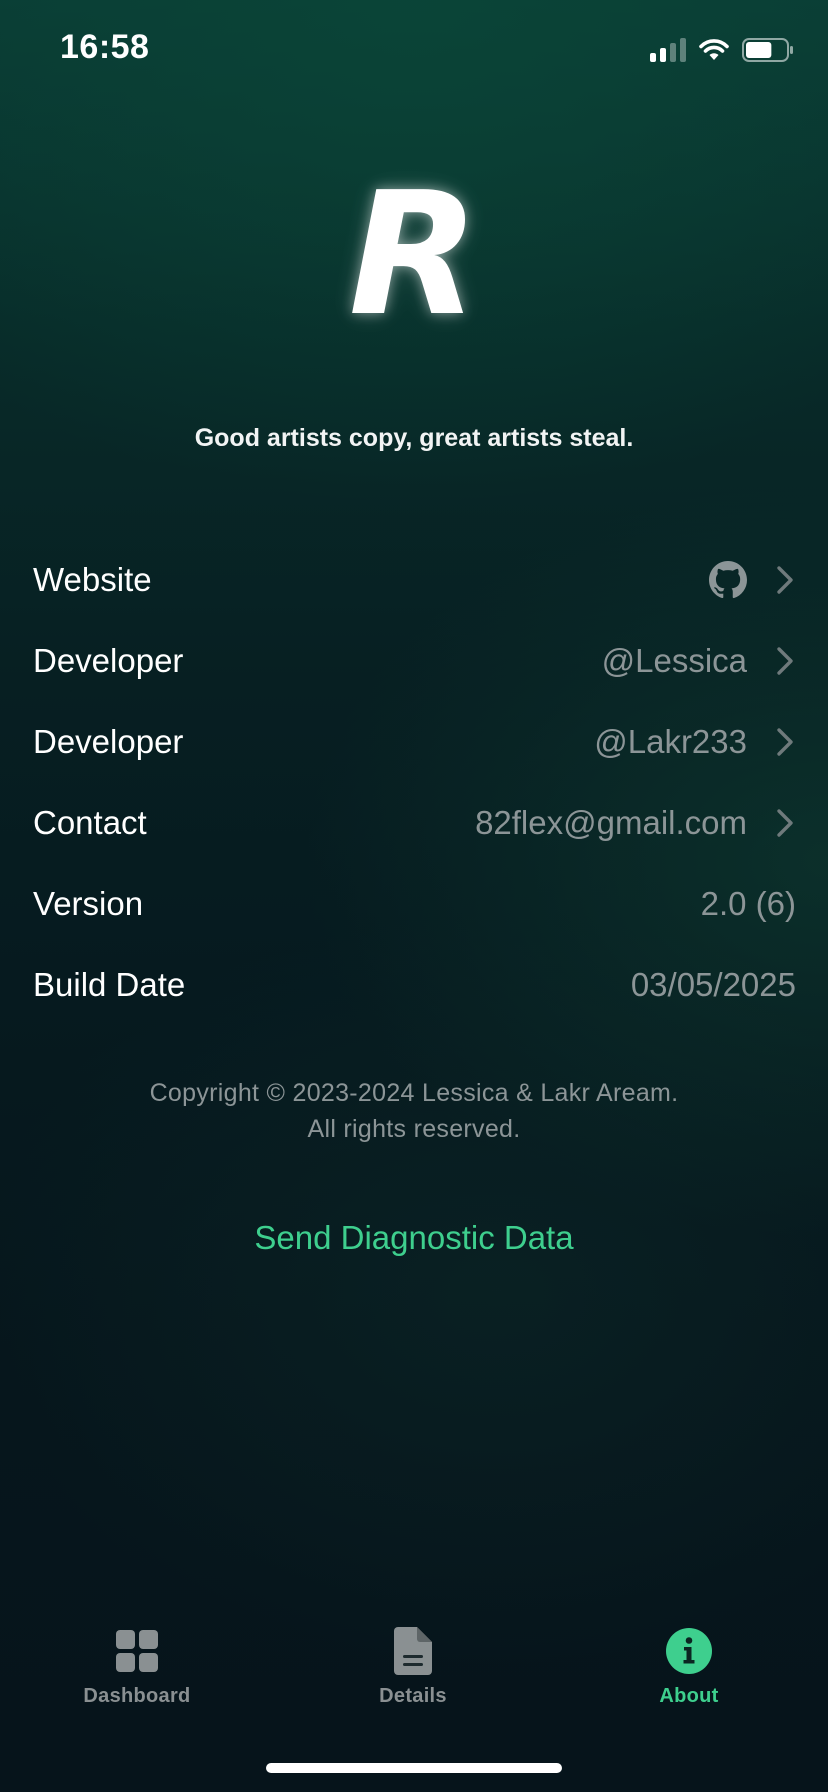  Describe the element at coordinates (414, 660) in the screenshot. I see `info-row-developer-lessica: Developer @Lessica` at that location.